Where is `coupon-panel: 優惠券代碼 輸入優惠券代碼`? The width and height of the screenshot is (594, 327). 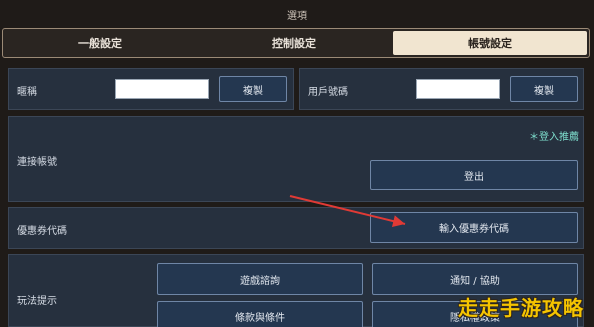 coupon-panel: 優惠券代碼 輸入優惠券代碼 is located at coordinates (296, 228).